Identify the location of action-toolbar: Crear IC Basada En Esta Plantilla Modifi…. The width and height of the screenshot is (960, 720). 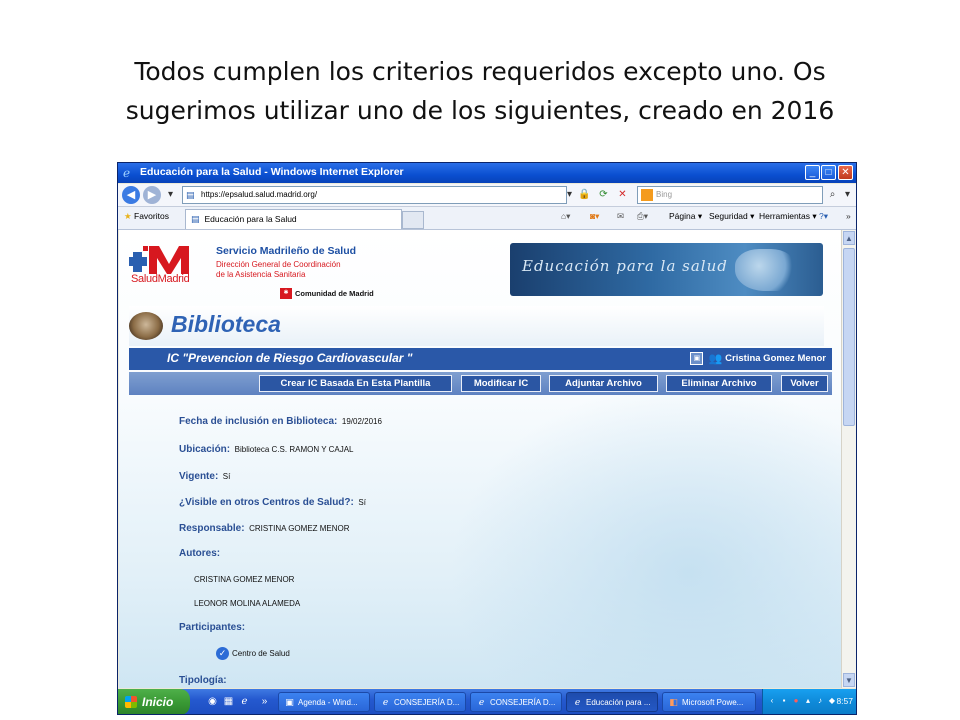
(480, 383).